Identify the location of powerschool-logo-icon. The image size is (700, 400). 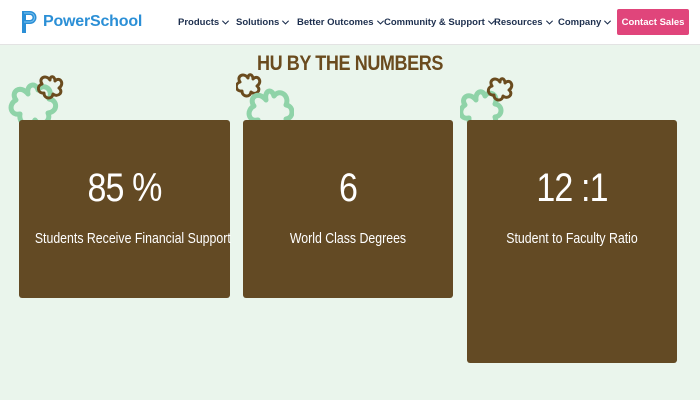
(29, 22).